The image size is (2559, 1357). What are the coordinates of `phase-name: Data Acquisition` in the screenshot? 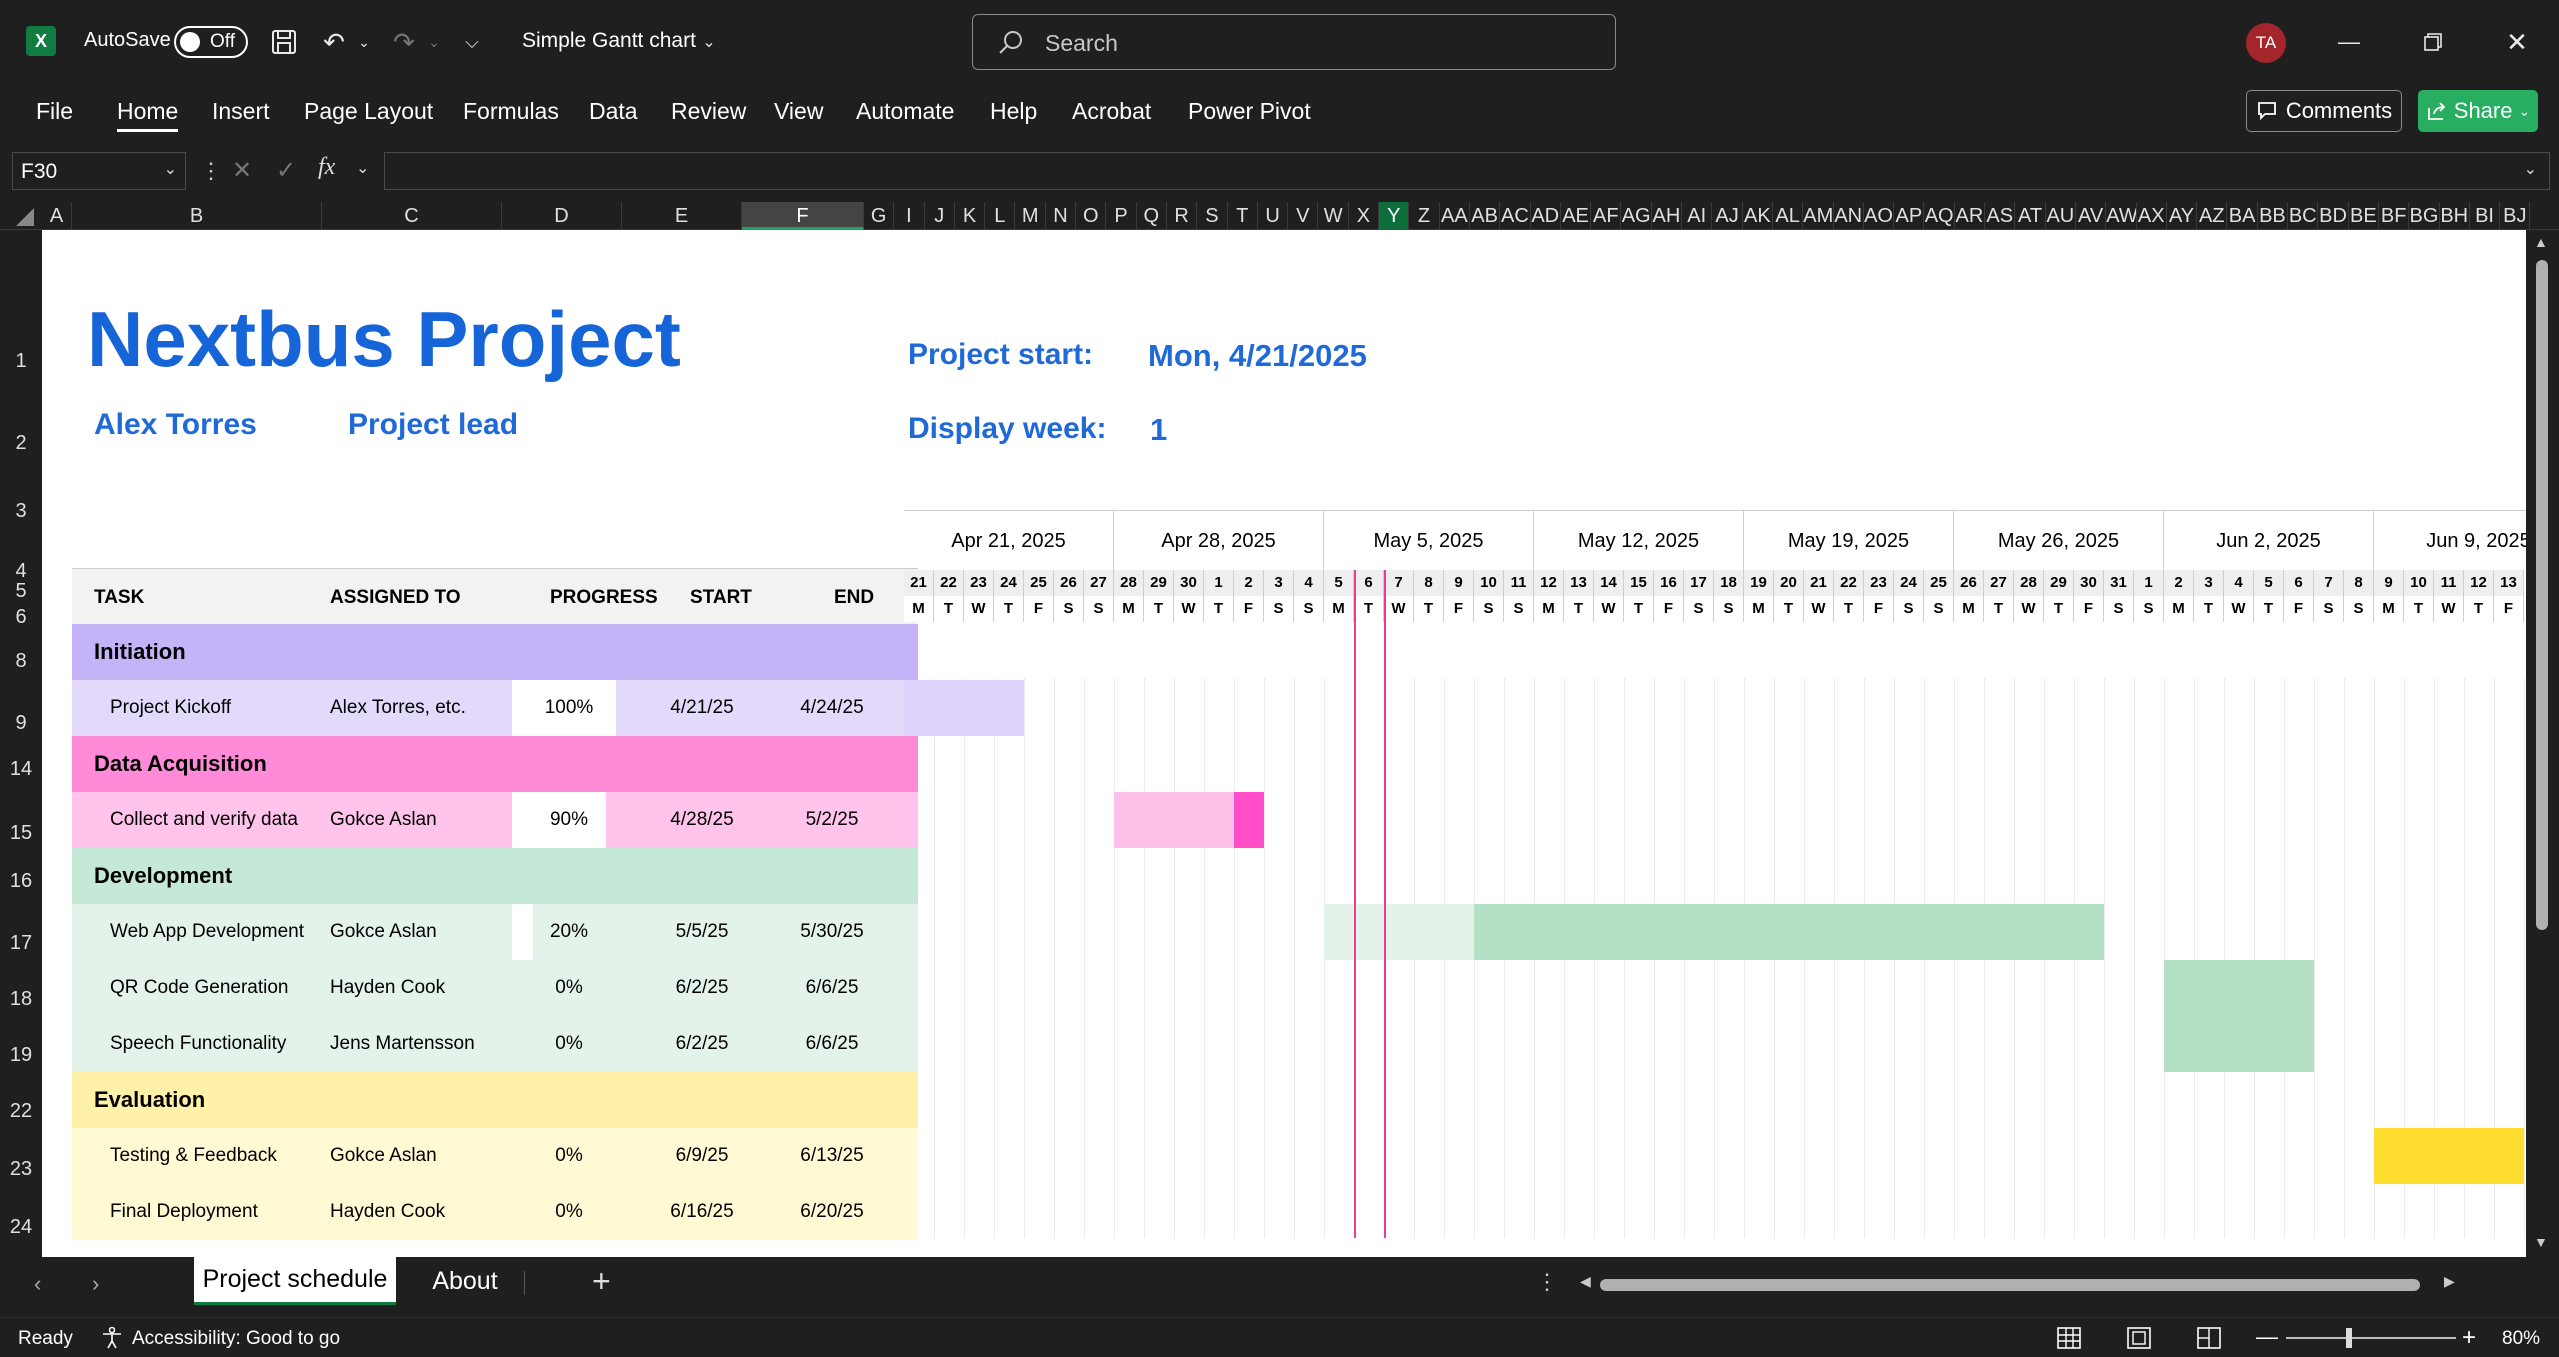 It's located at (294, 764).